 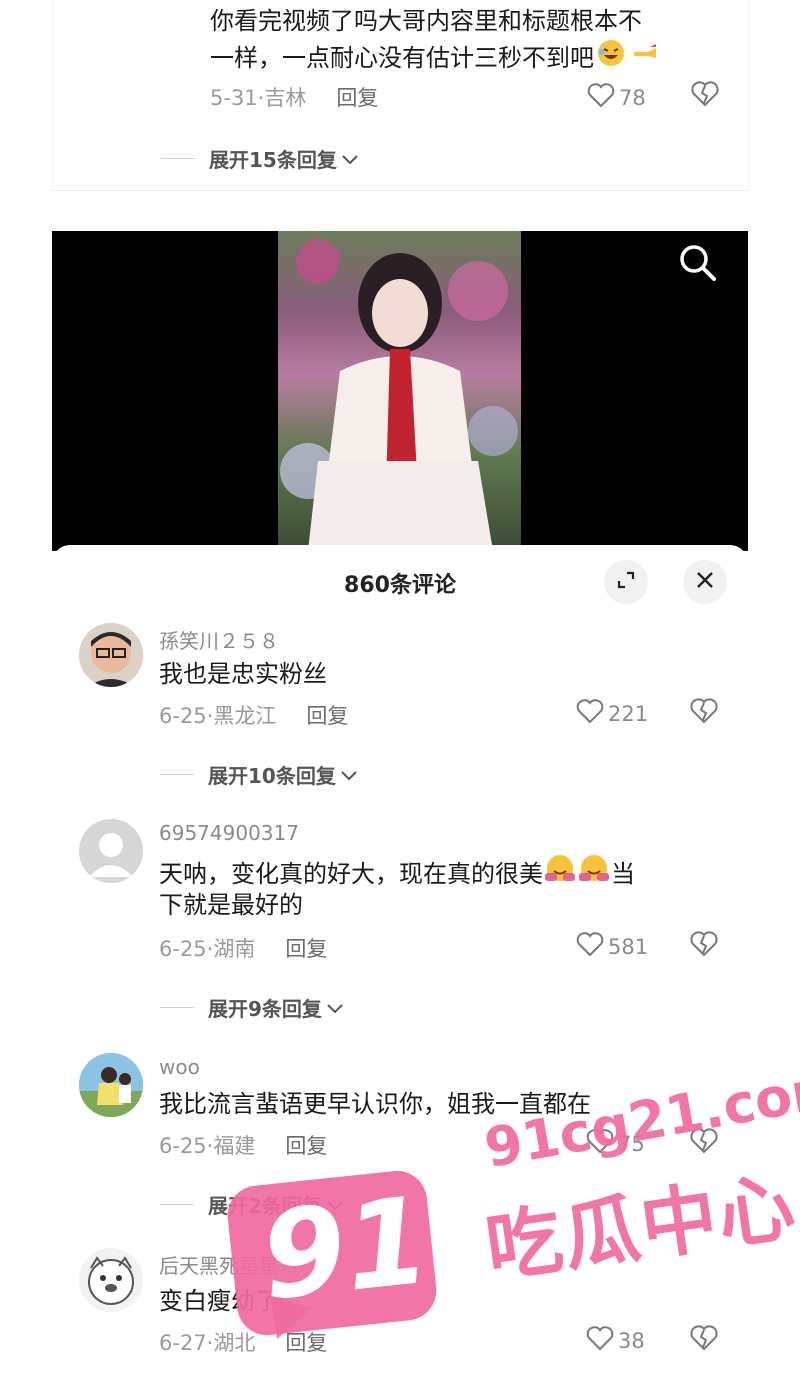 What do you see at coordinates (402, 57) in the screenshot?
I see `comment-text-line-2-text: 一样，一点耐心没有估计三秒不到吧` at bounding box center [402, 57].